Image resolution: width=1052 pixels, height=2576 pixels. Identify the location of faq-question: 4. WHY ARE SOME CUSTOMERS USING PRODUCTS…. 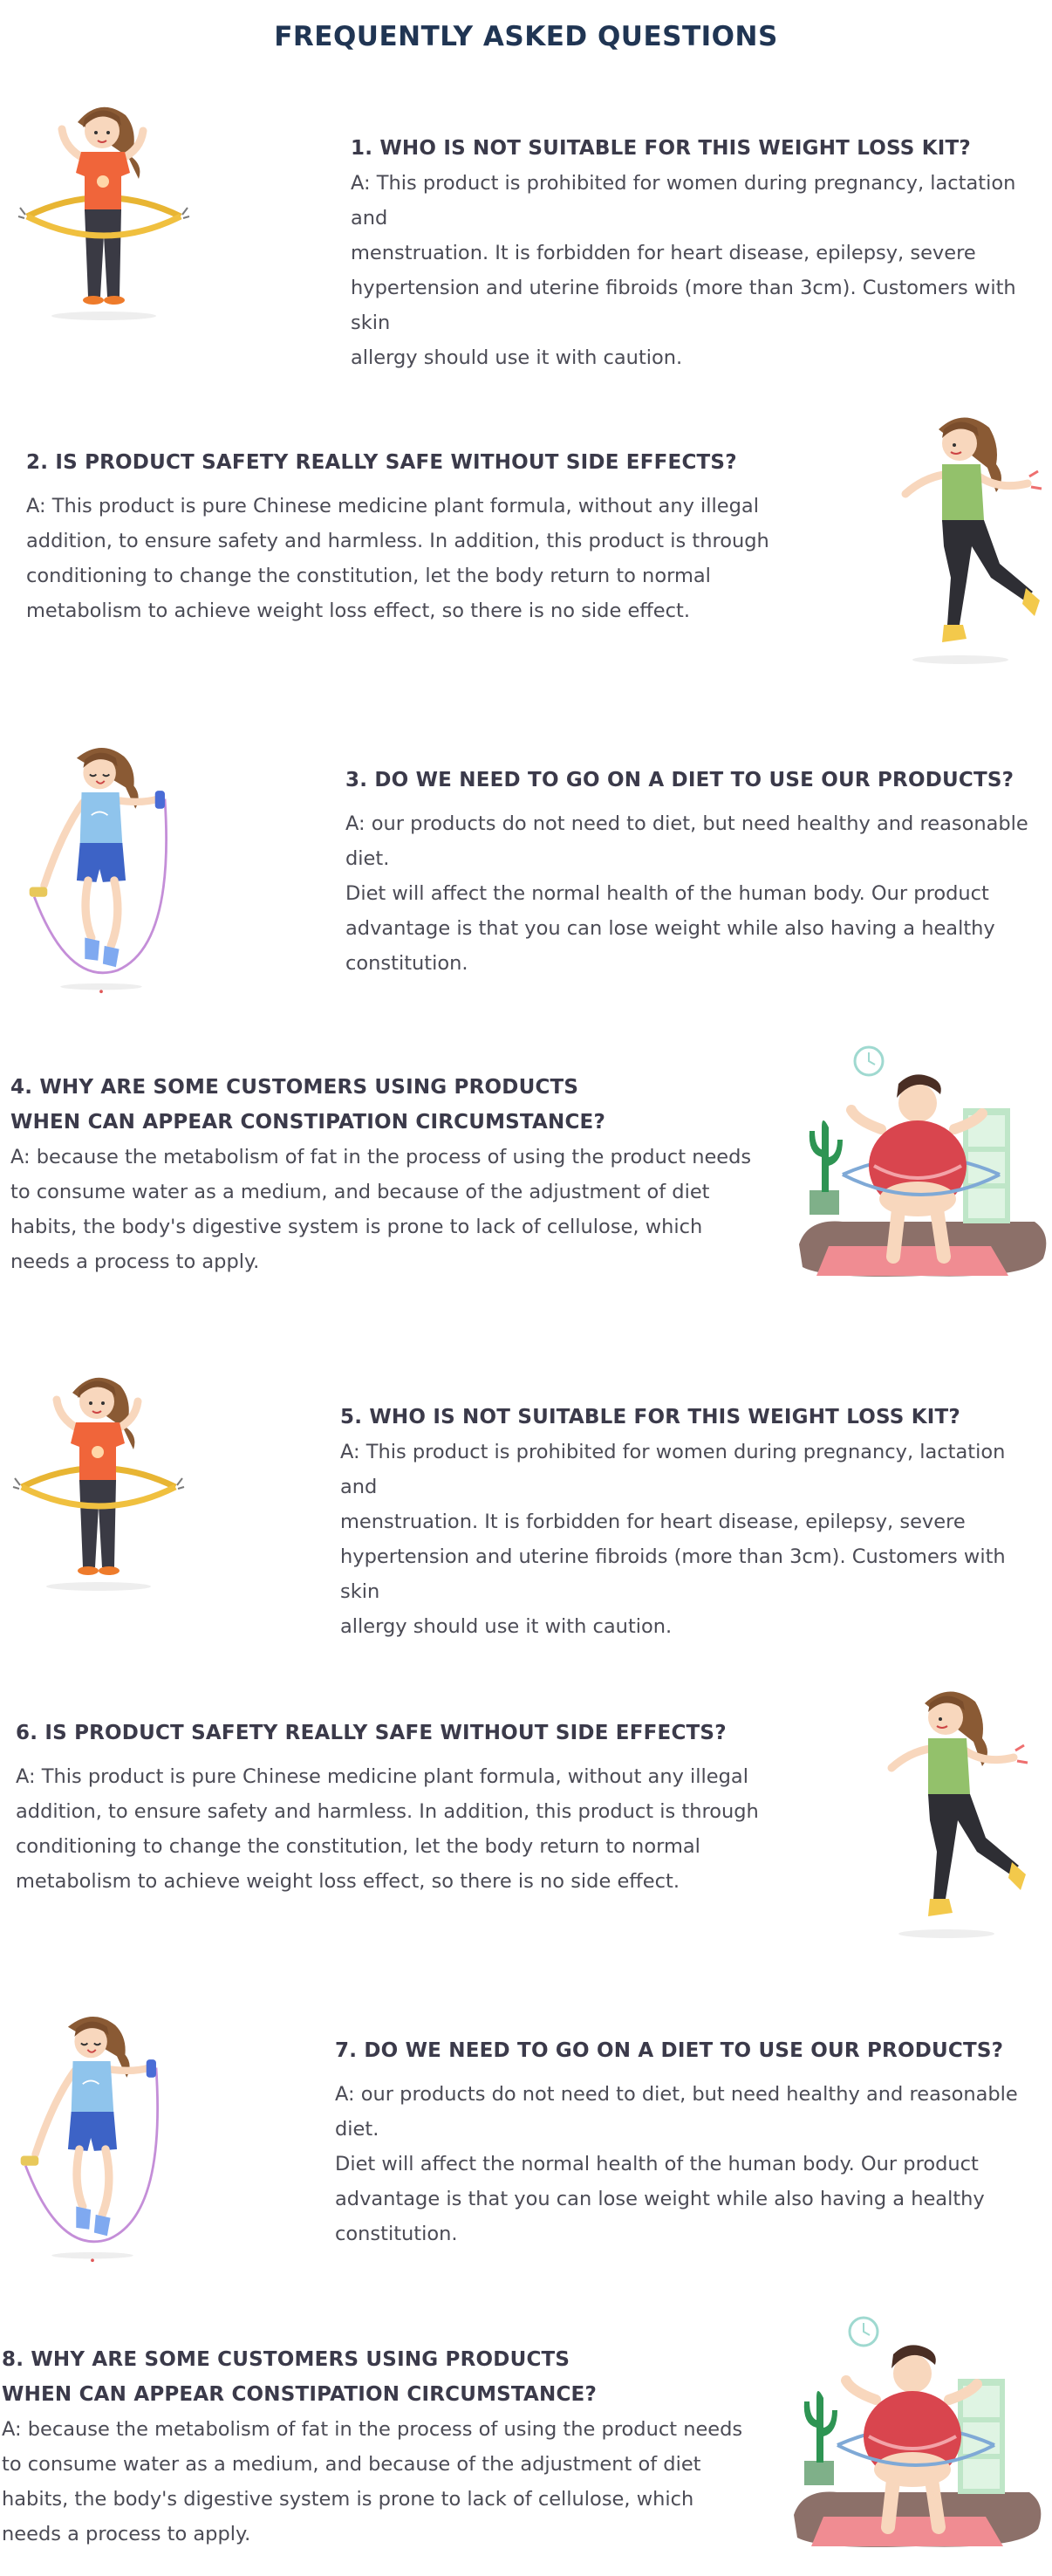
(308, 1105).